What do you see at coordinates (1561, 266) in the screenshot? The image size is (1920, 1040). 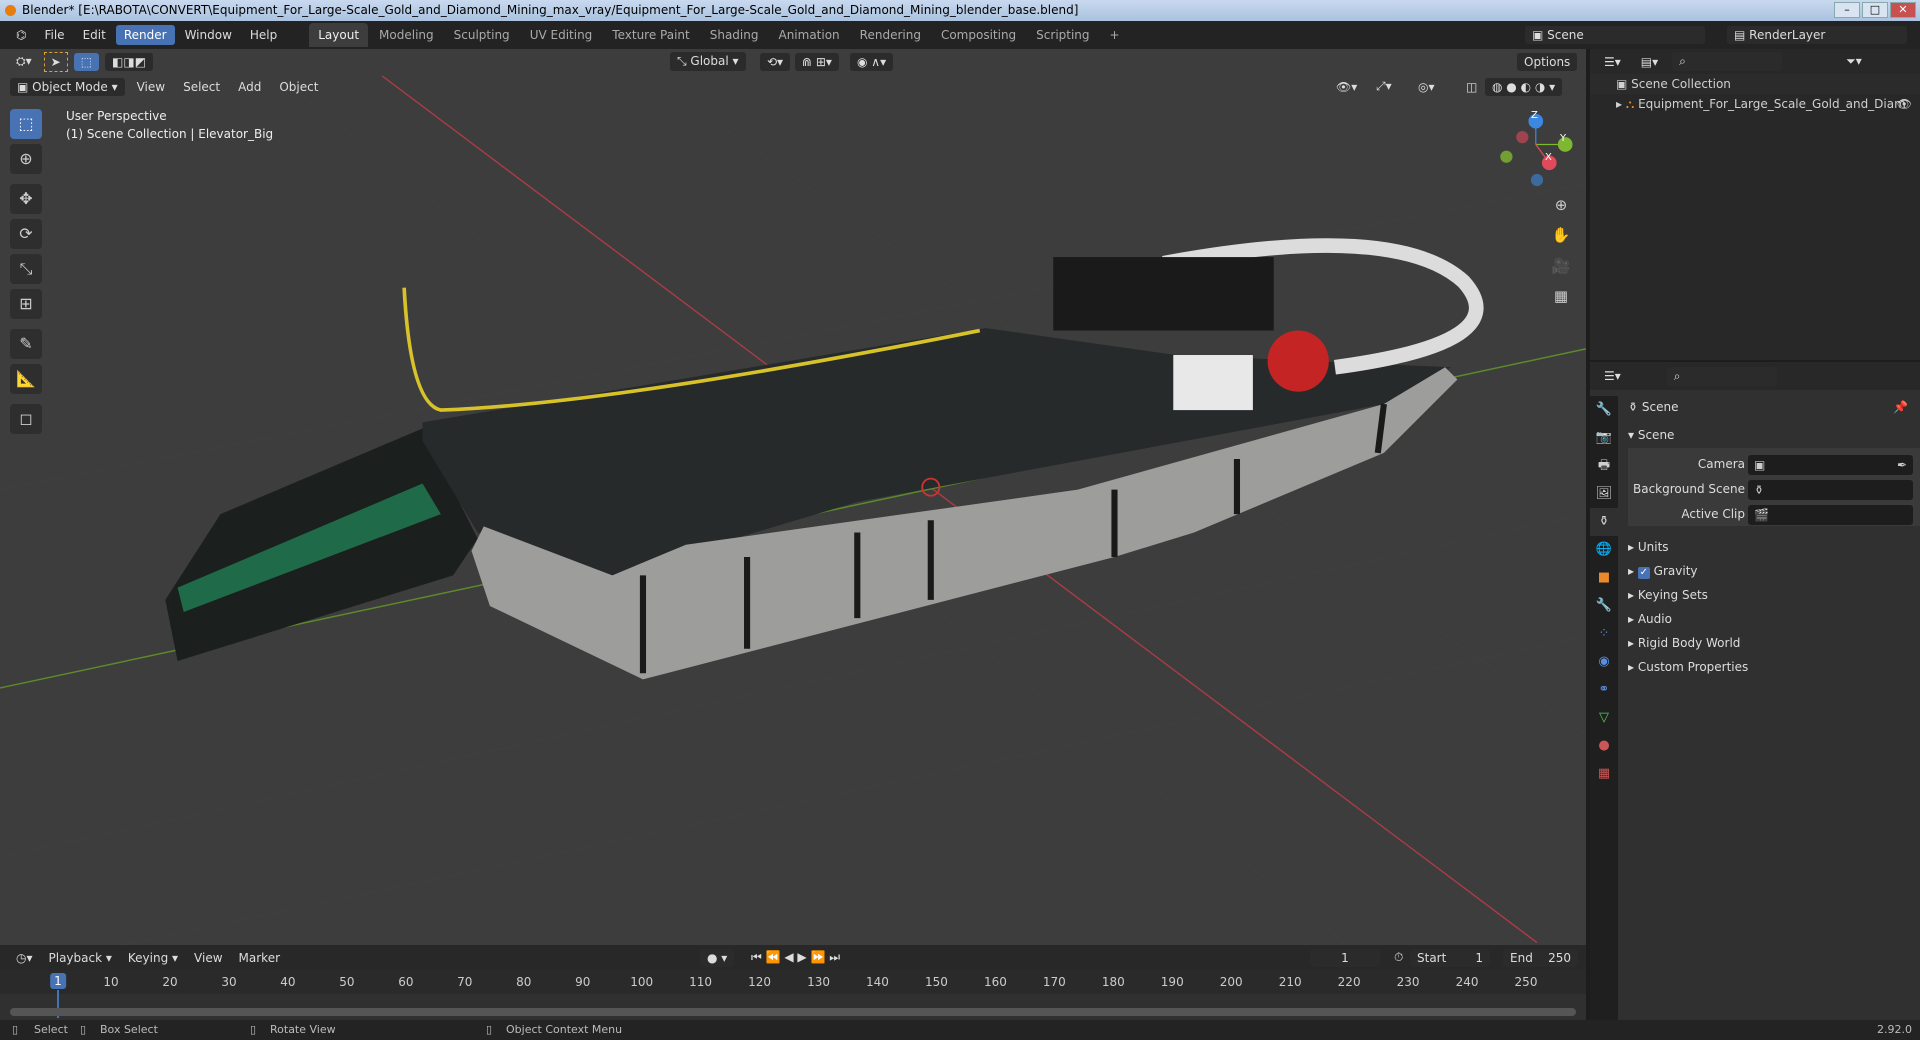 I see `camera-view-icon: 🎥` at bounding box center [1561, 266].